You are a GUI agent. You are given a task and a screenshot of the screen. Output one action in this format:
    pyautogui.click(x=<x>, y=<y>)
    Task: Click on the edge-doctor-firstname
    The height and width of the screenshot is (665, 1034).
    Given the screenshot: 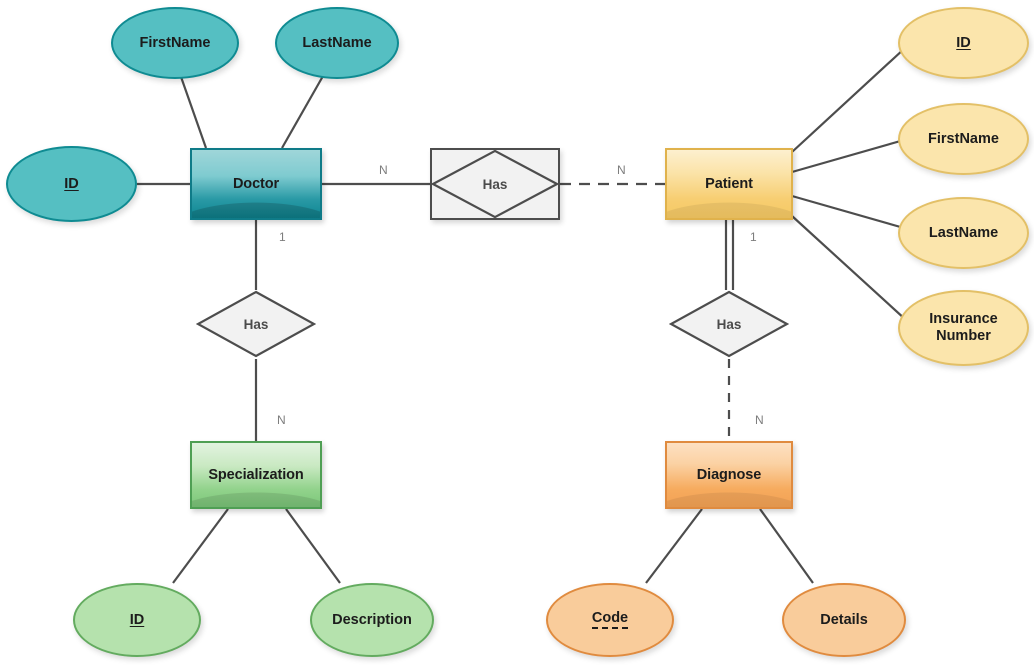 What is the action you would take?
    pyautogui.click(x=193, y=111)
    